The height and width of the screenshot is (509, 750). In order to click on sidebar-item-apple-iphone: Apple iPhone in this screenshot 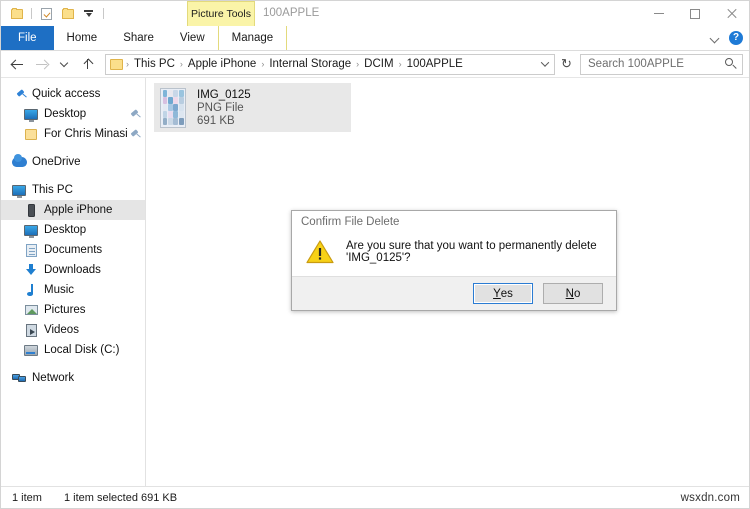, I will do `click(73, 210)`.